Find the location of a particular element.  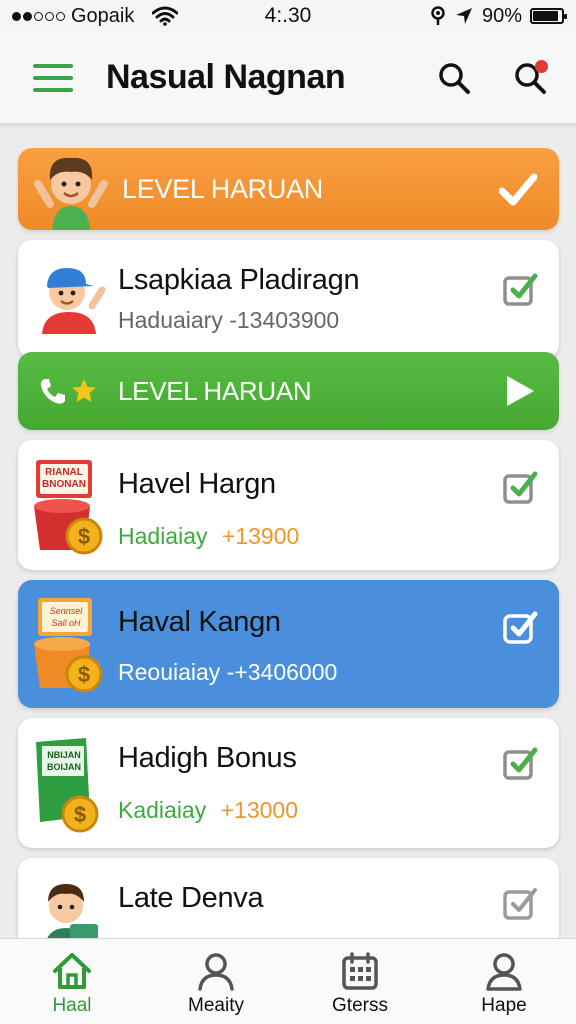

bottom-navigation: Haal Meaity Gterss Hape is located at coordinates (288, 981).